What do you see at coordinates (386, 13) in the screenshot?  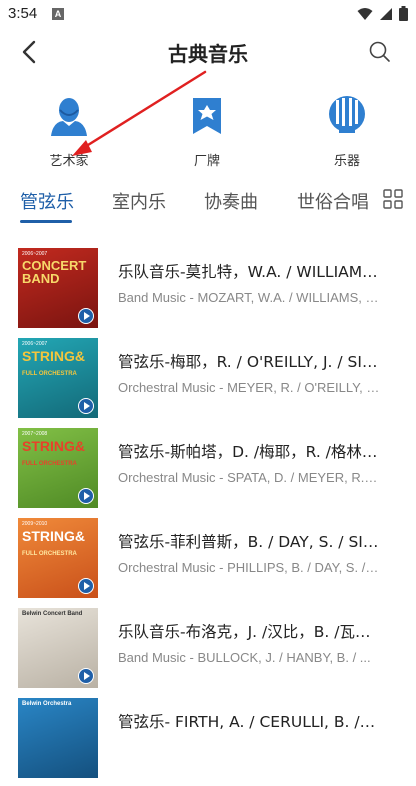 I see `signal-icon` at bounding box center [386, 13].